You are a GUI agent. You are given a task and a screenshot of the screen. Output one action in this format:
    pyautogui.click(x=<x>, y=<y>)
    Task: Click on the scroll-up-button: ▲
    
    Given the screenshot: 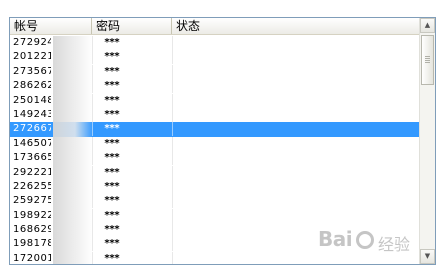 What is the action you would take?
    pyautogui.click(x=427, y=25)
    